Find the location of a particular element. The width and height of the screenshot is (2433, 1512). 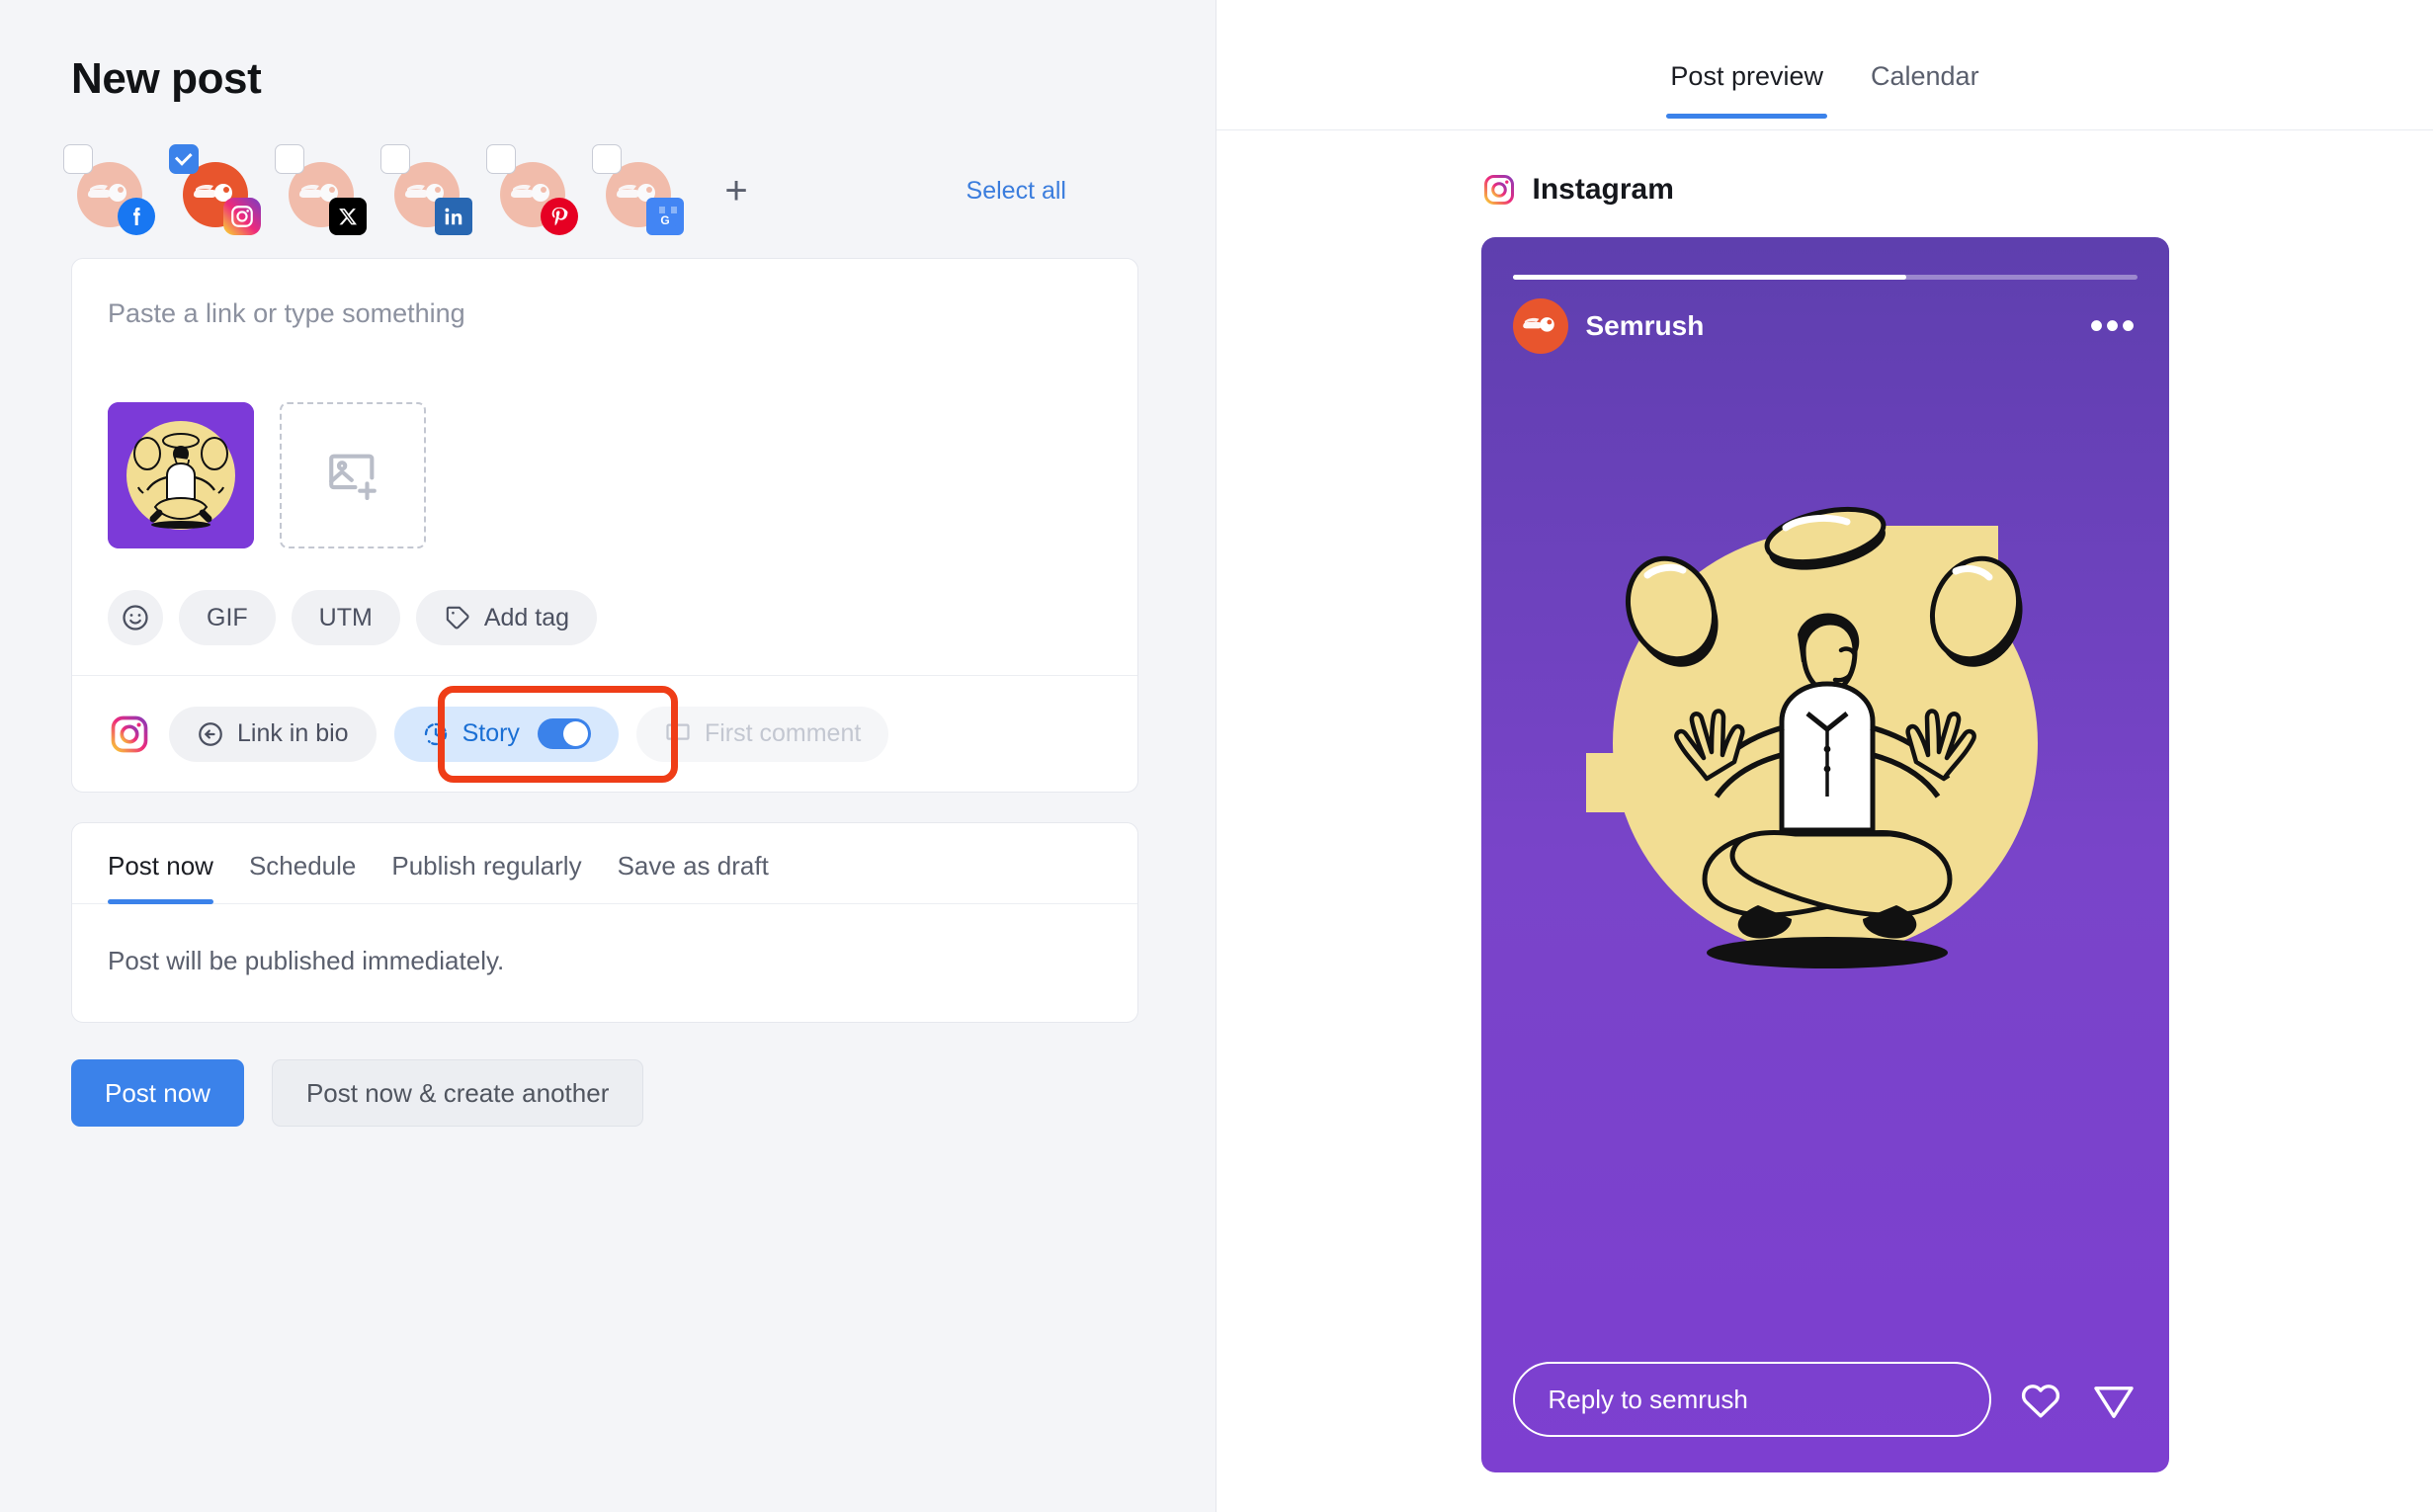

network-options-row: Link in bio Story First comment is located at coordinates (604, 733).